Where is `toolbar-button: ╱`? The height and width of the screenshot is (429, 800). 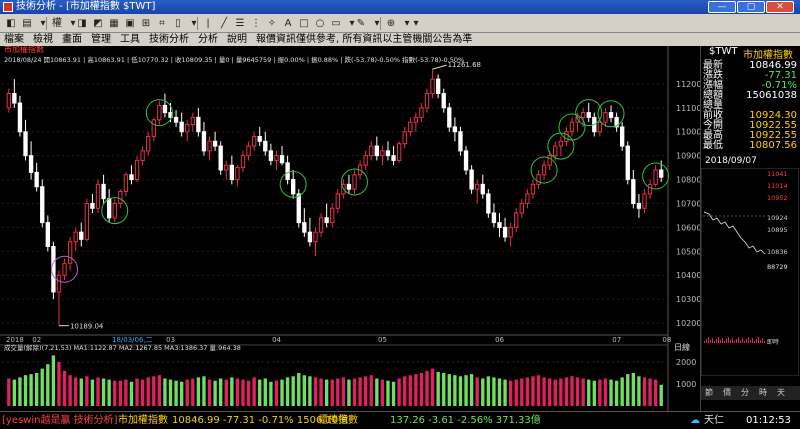
toolbar-button: ╱ is located at coordinates (224, 23).